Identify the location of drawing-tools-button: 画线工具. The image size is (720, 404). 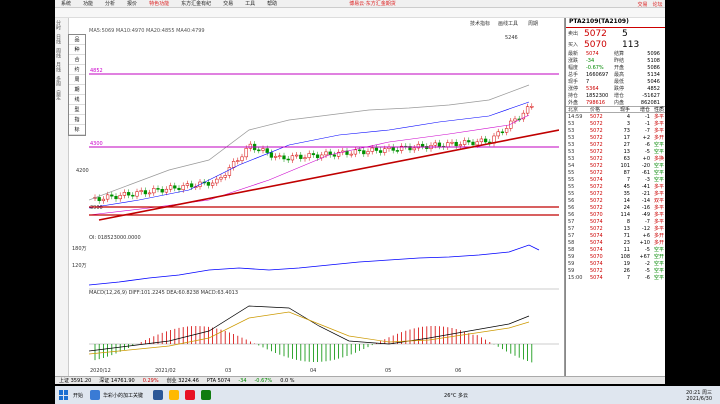
(508, 23).